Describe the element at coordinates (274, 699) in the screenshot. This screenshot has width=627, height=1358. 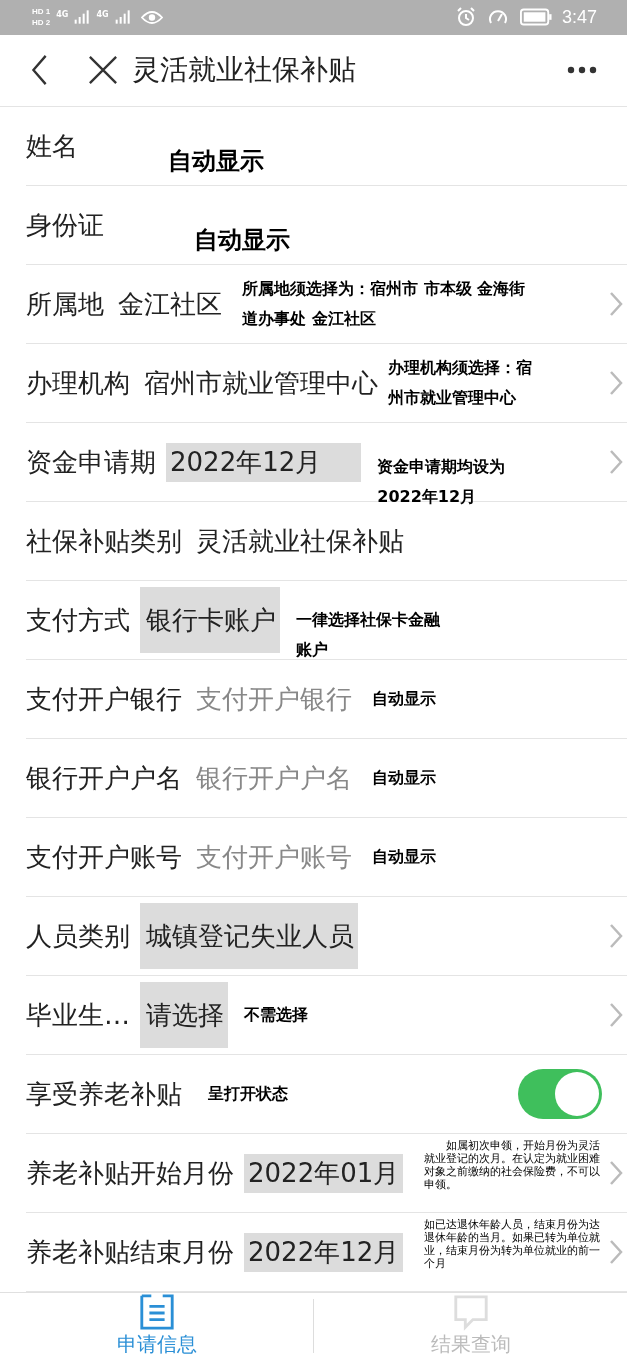
I see `input-field: 支付开户银行` at that location.